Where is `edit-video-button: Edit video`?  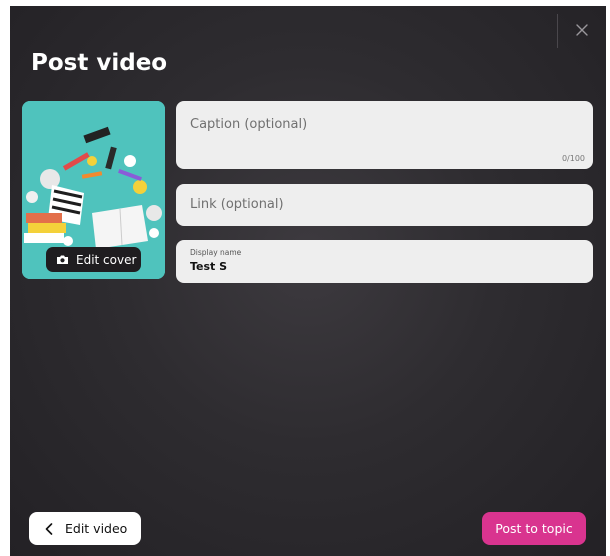
edit-video-button: Edit video is located at coordinates (85, 528).